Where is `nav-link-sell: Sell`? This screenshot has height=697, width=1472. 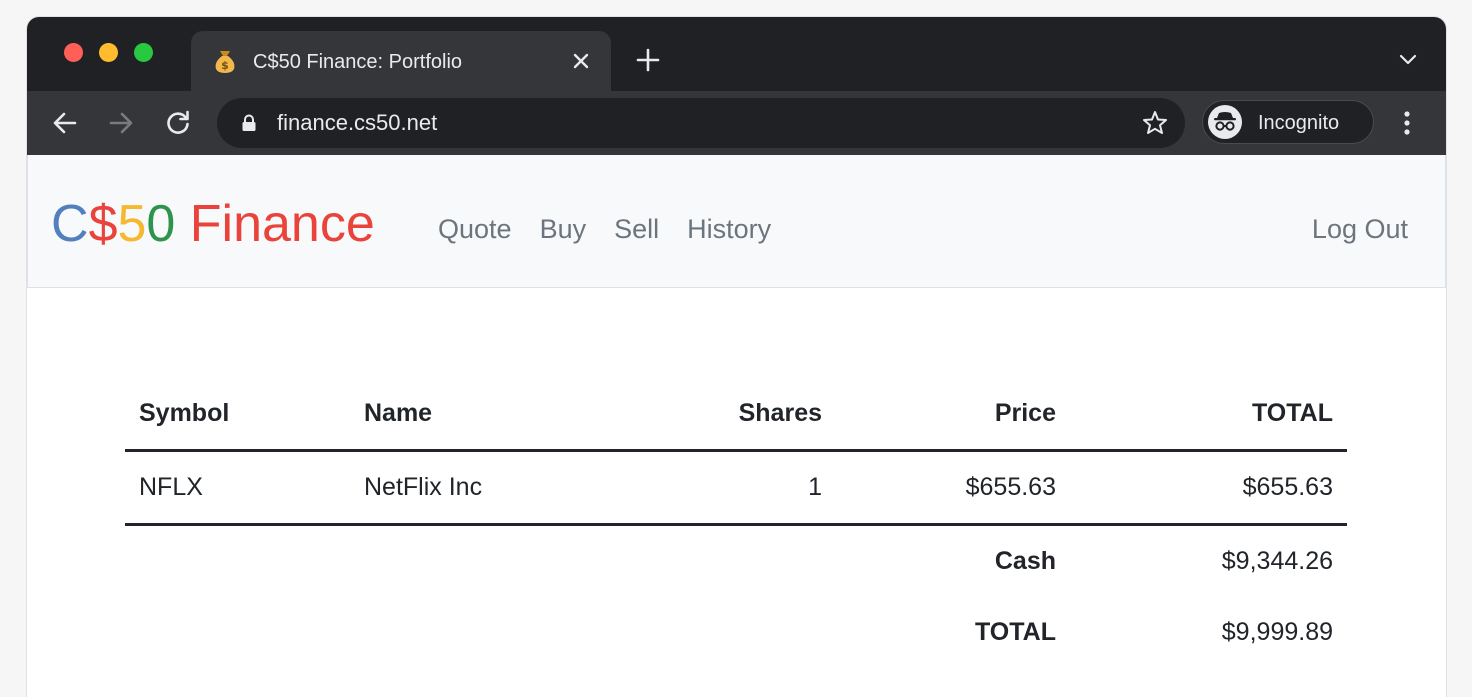 nav-link-sell: Sell is located at coordinates (643, 229).